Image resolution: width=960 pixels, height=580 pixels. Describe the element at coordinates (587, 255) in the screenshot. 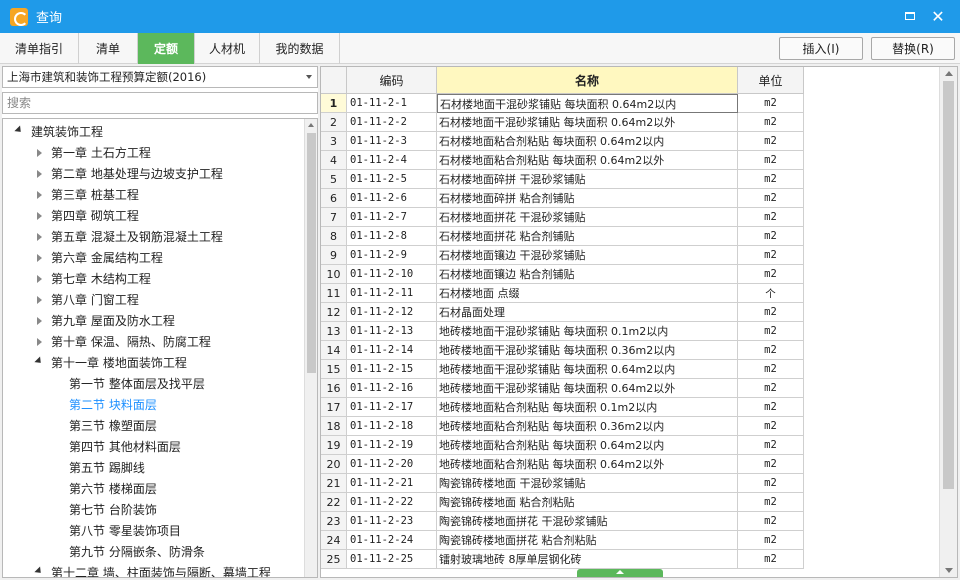

I see `row-name: 石材楼地面镶边 干混砂浆铺贴` at that location.